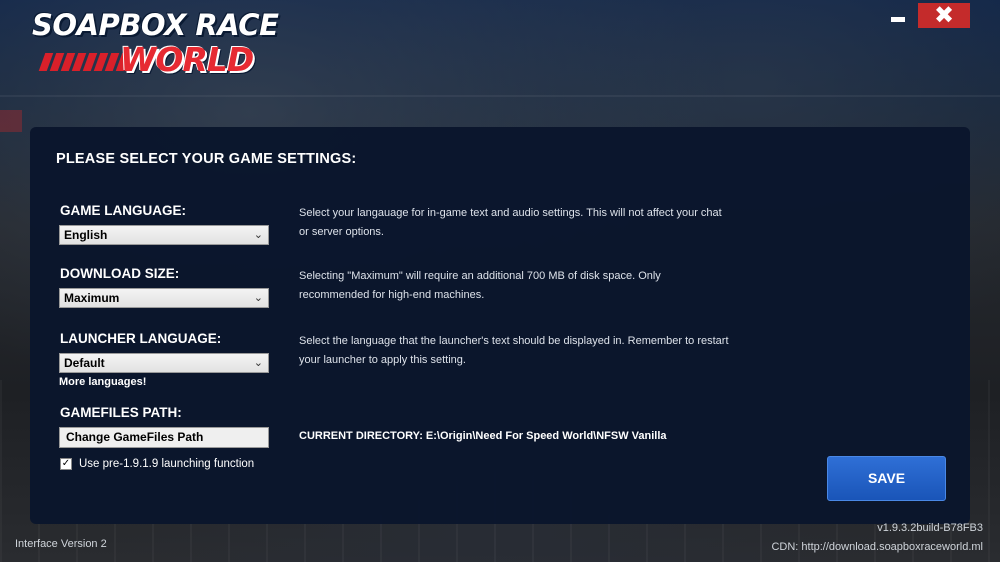 The height and width of the screenshot is (562, 1000). What do you see at coordinates (84, 363) in the screenshot?
I see `launcher-language-value: Default` at bounding box center [84, 363].